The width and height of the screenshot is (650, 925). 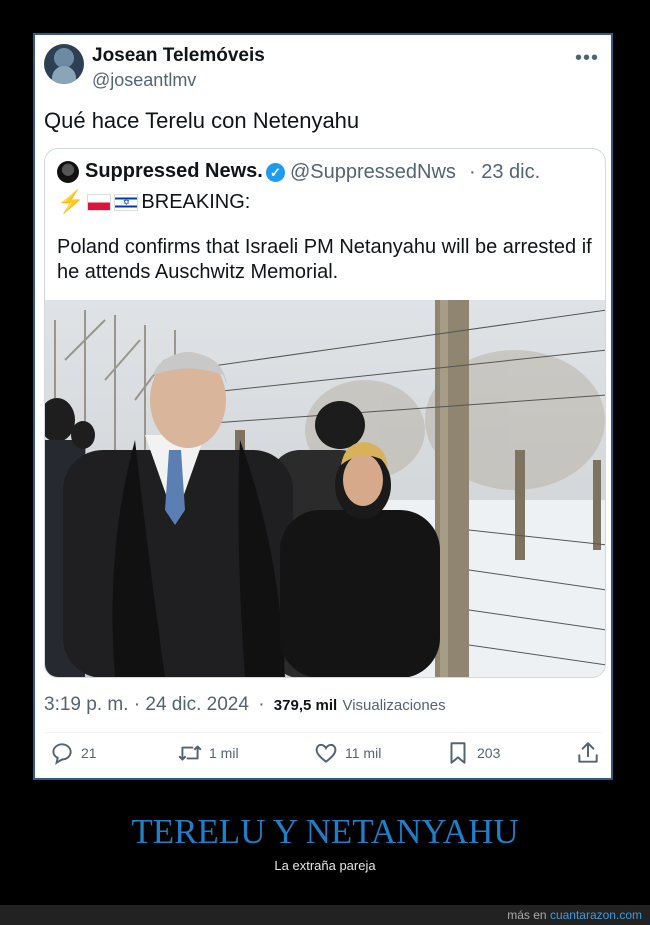 What do you see at coordinates (504, 172) in the screenshot?
I see `quoted-date: · 23 dic.` at bounding box center [504, 172].